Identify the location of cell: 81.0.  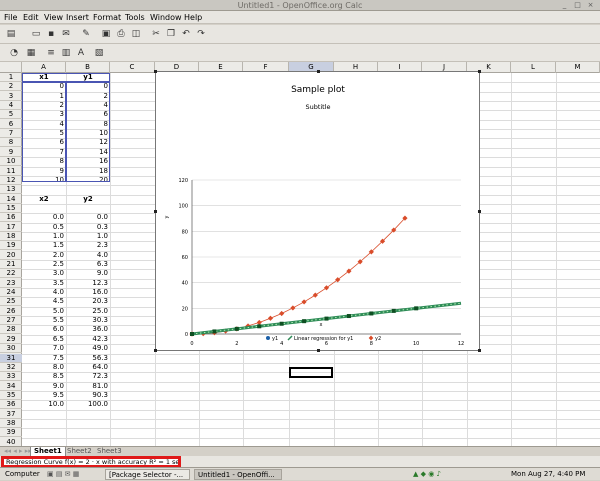
(87, 386).